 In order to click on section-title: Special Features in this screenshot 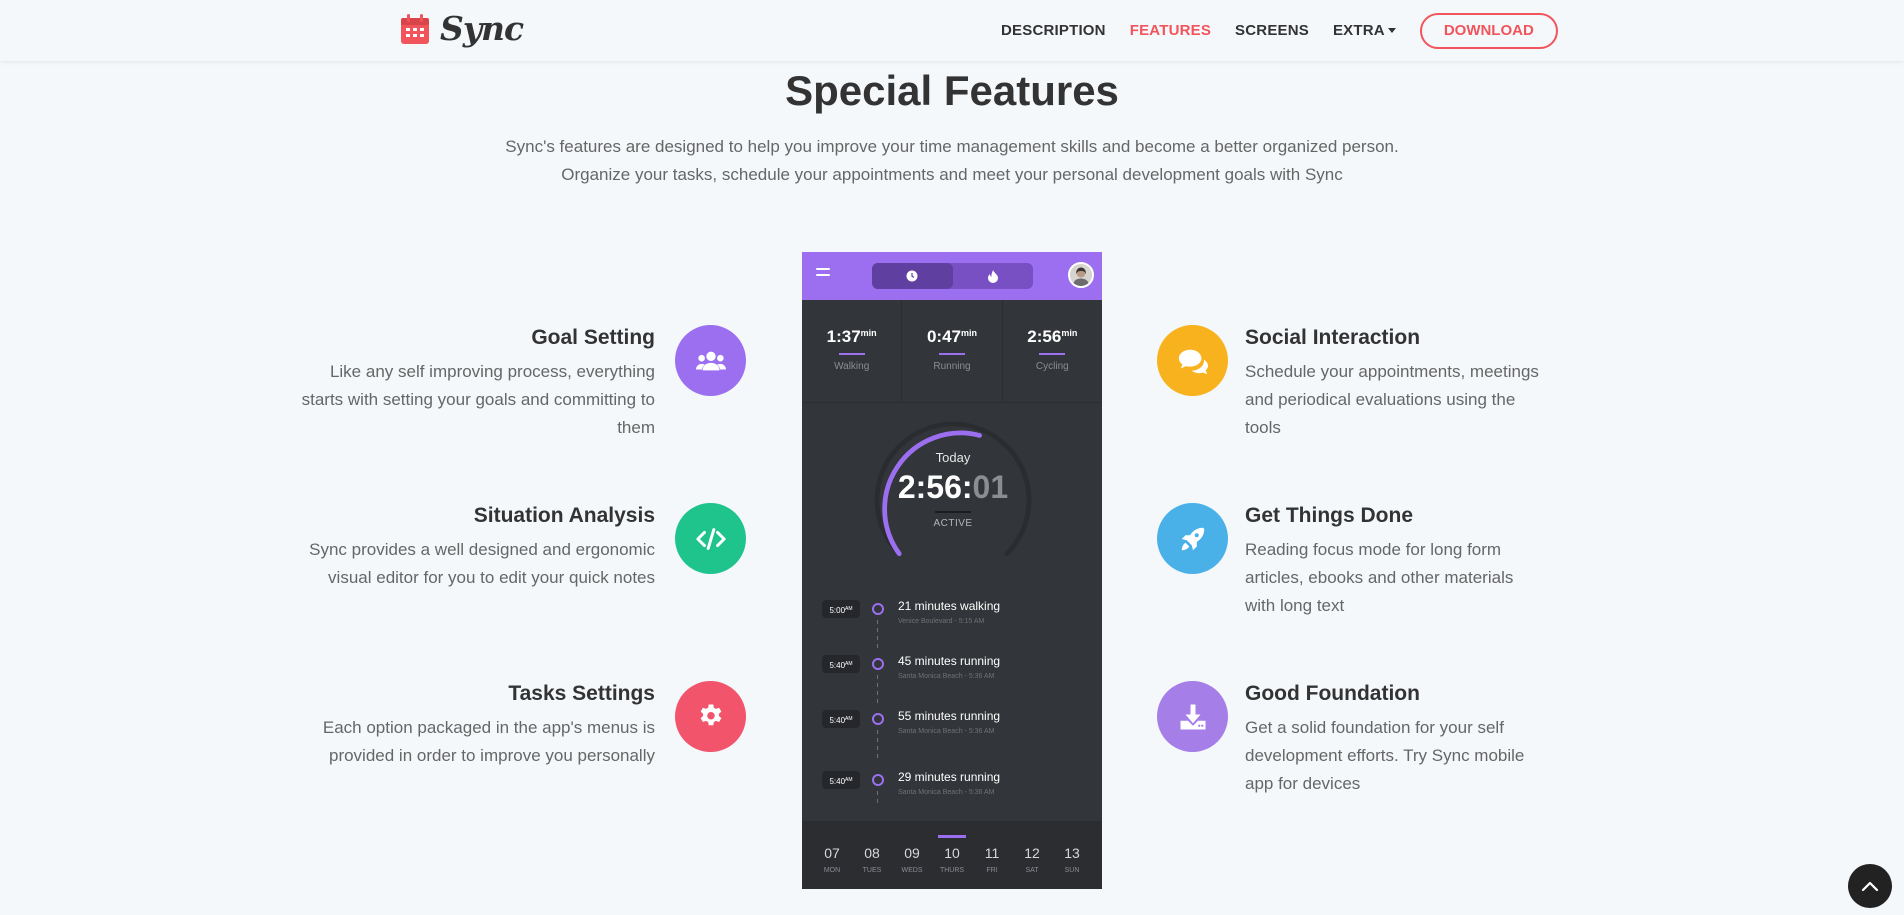, I will do `click(952, 90)`.